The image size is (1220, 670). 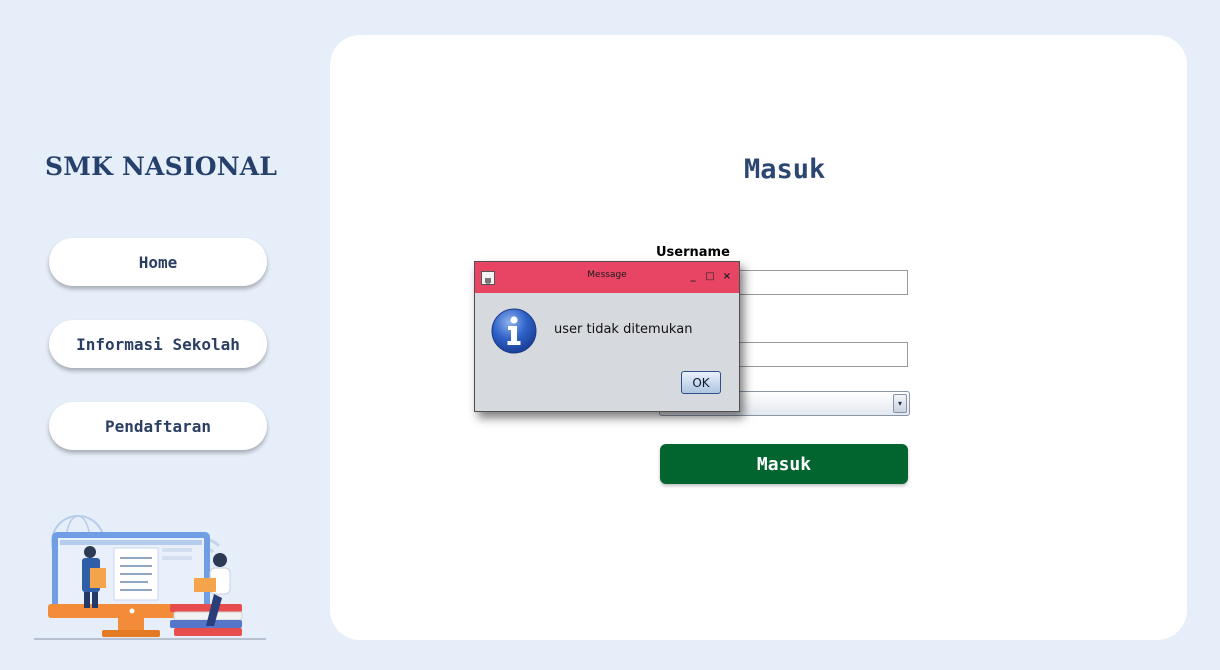 What do you see at coordinates (161, 166) in the screenshot?
I see `brand-title: SMK NASIONAL` at bounding box center [161, 166].